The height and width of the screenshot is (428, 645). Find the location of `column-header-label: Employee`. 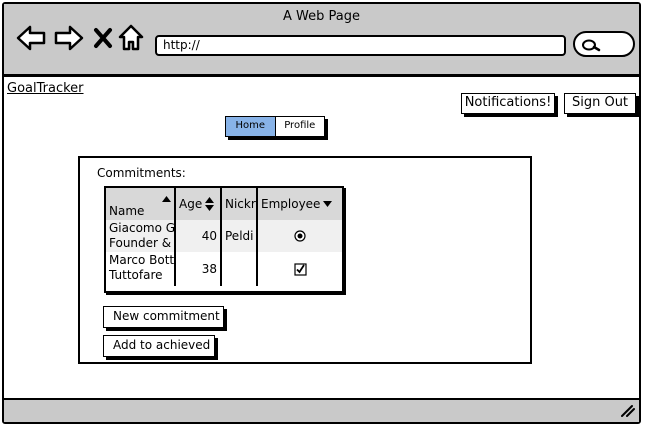

column-header-label: Employee is located at coordinates (291, 203).